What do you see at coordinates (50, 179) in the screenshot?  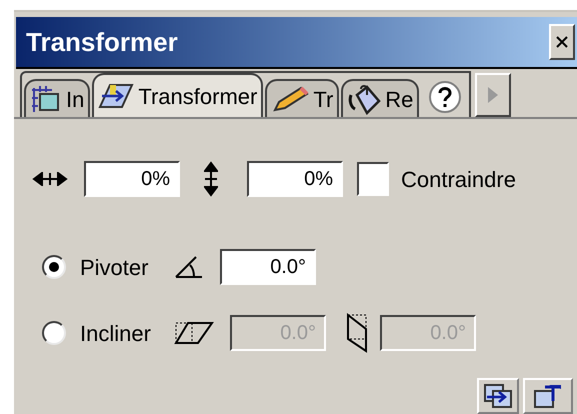 I see `horizontal-arrows-icon` at bounding box center [50, 179].